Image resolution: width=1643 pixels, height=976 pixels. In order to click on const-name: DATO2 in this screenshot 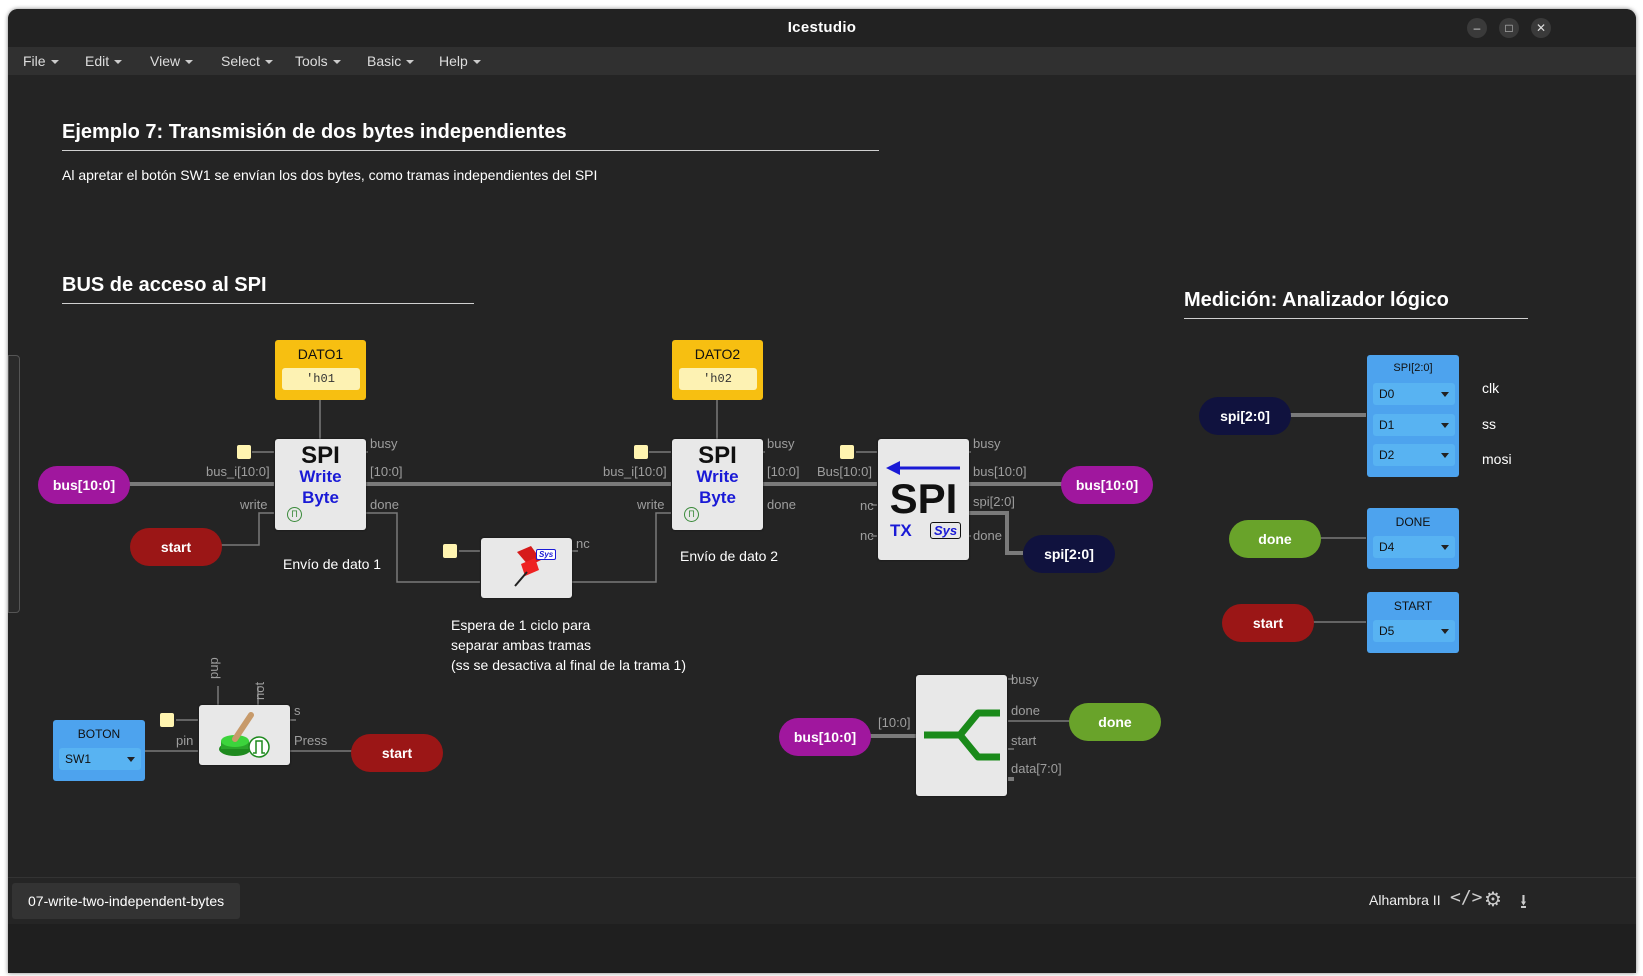, I will do `click(717, 354)`.